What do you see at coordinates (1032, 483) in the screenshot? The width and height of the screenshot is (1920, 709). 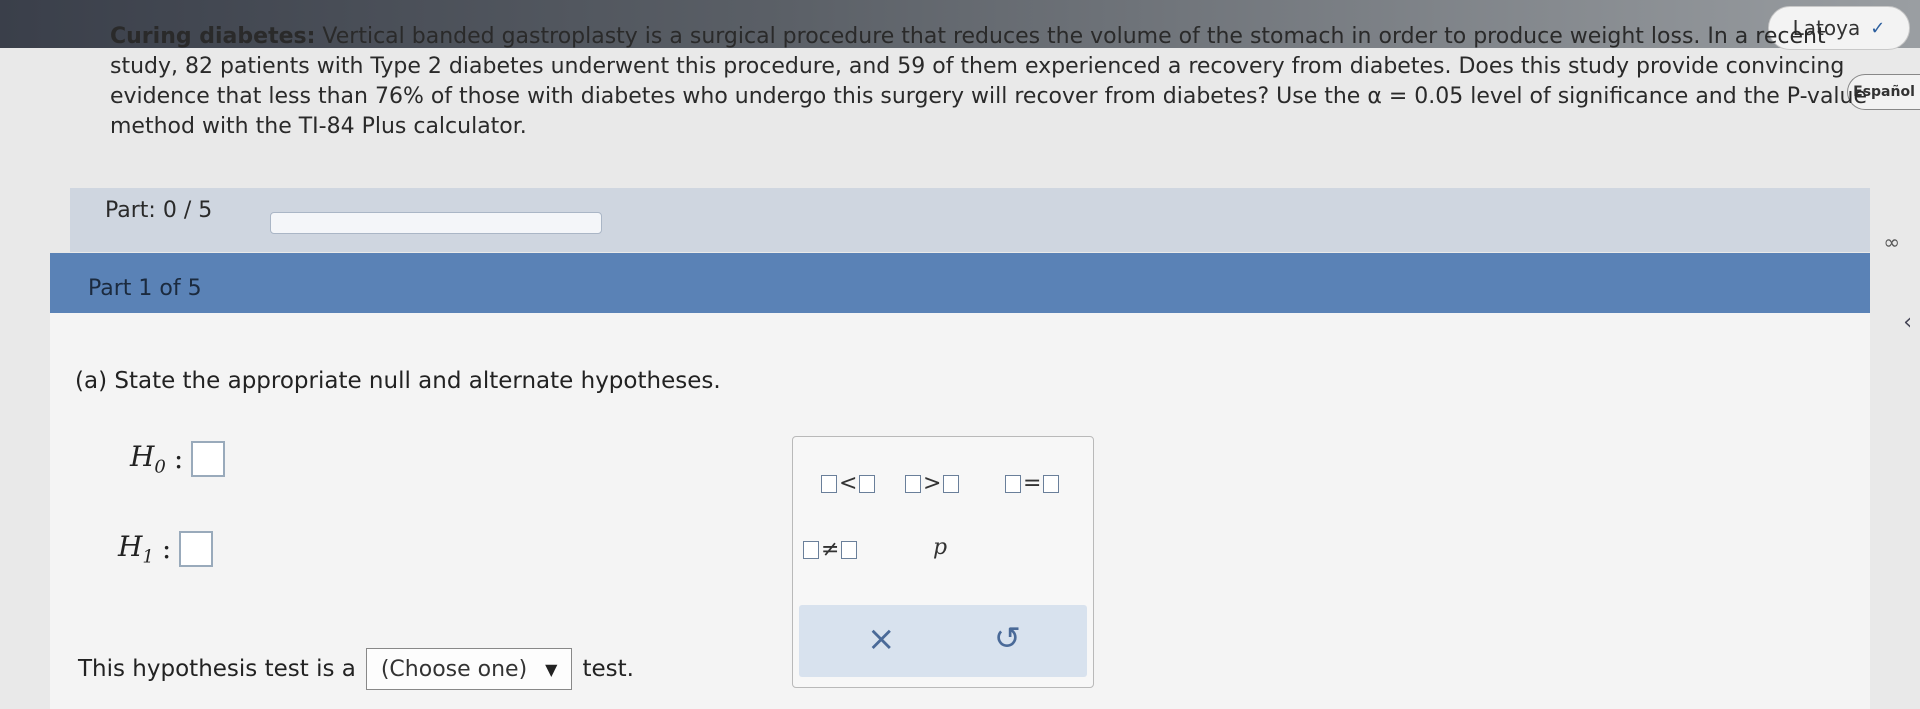 I see `equals-button: =` at bounding box center [1032, 483].